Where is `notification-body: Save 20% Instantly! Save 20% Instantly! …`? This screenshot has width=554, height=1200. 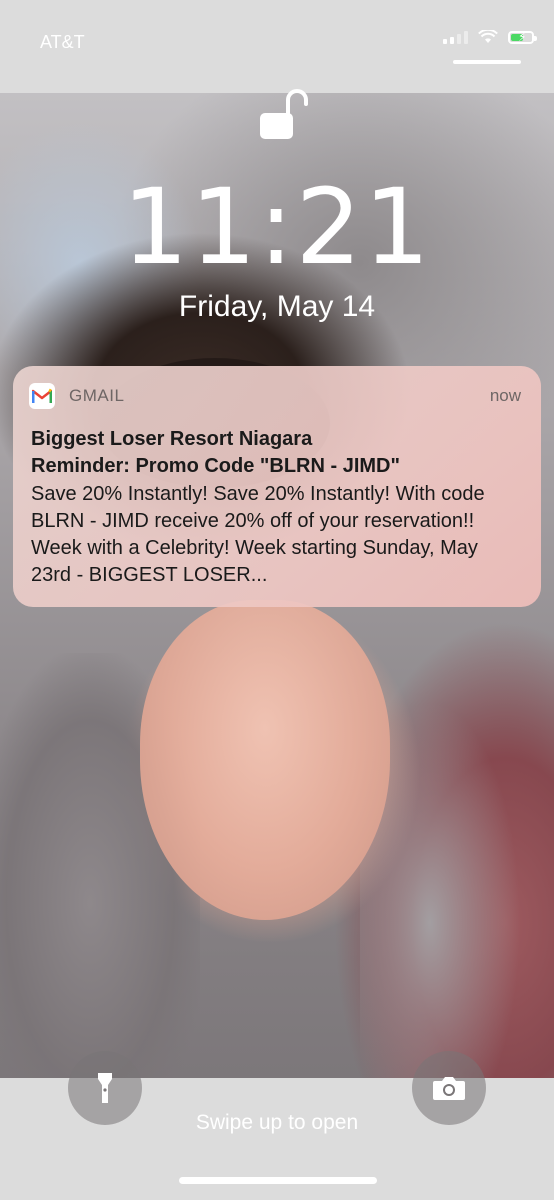
notification-body: Save 20% Instantly! Save 20% Instantly! … is located at coordinates (258, 534).